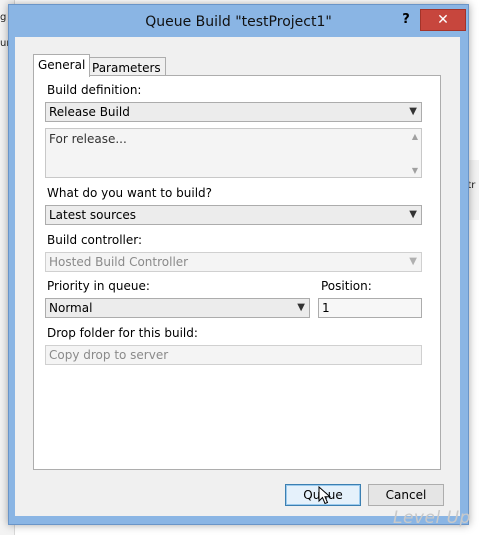 This screenshot has height=535, width=479. I want to click on what-to-build-dropdown: Latest sources ▼, so click(233, 215).